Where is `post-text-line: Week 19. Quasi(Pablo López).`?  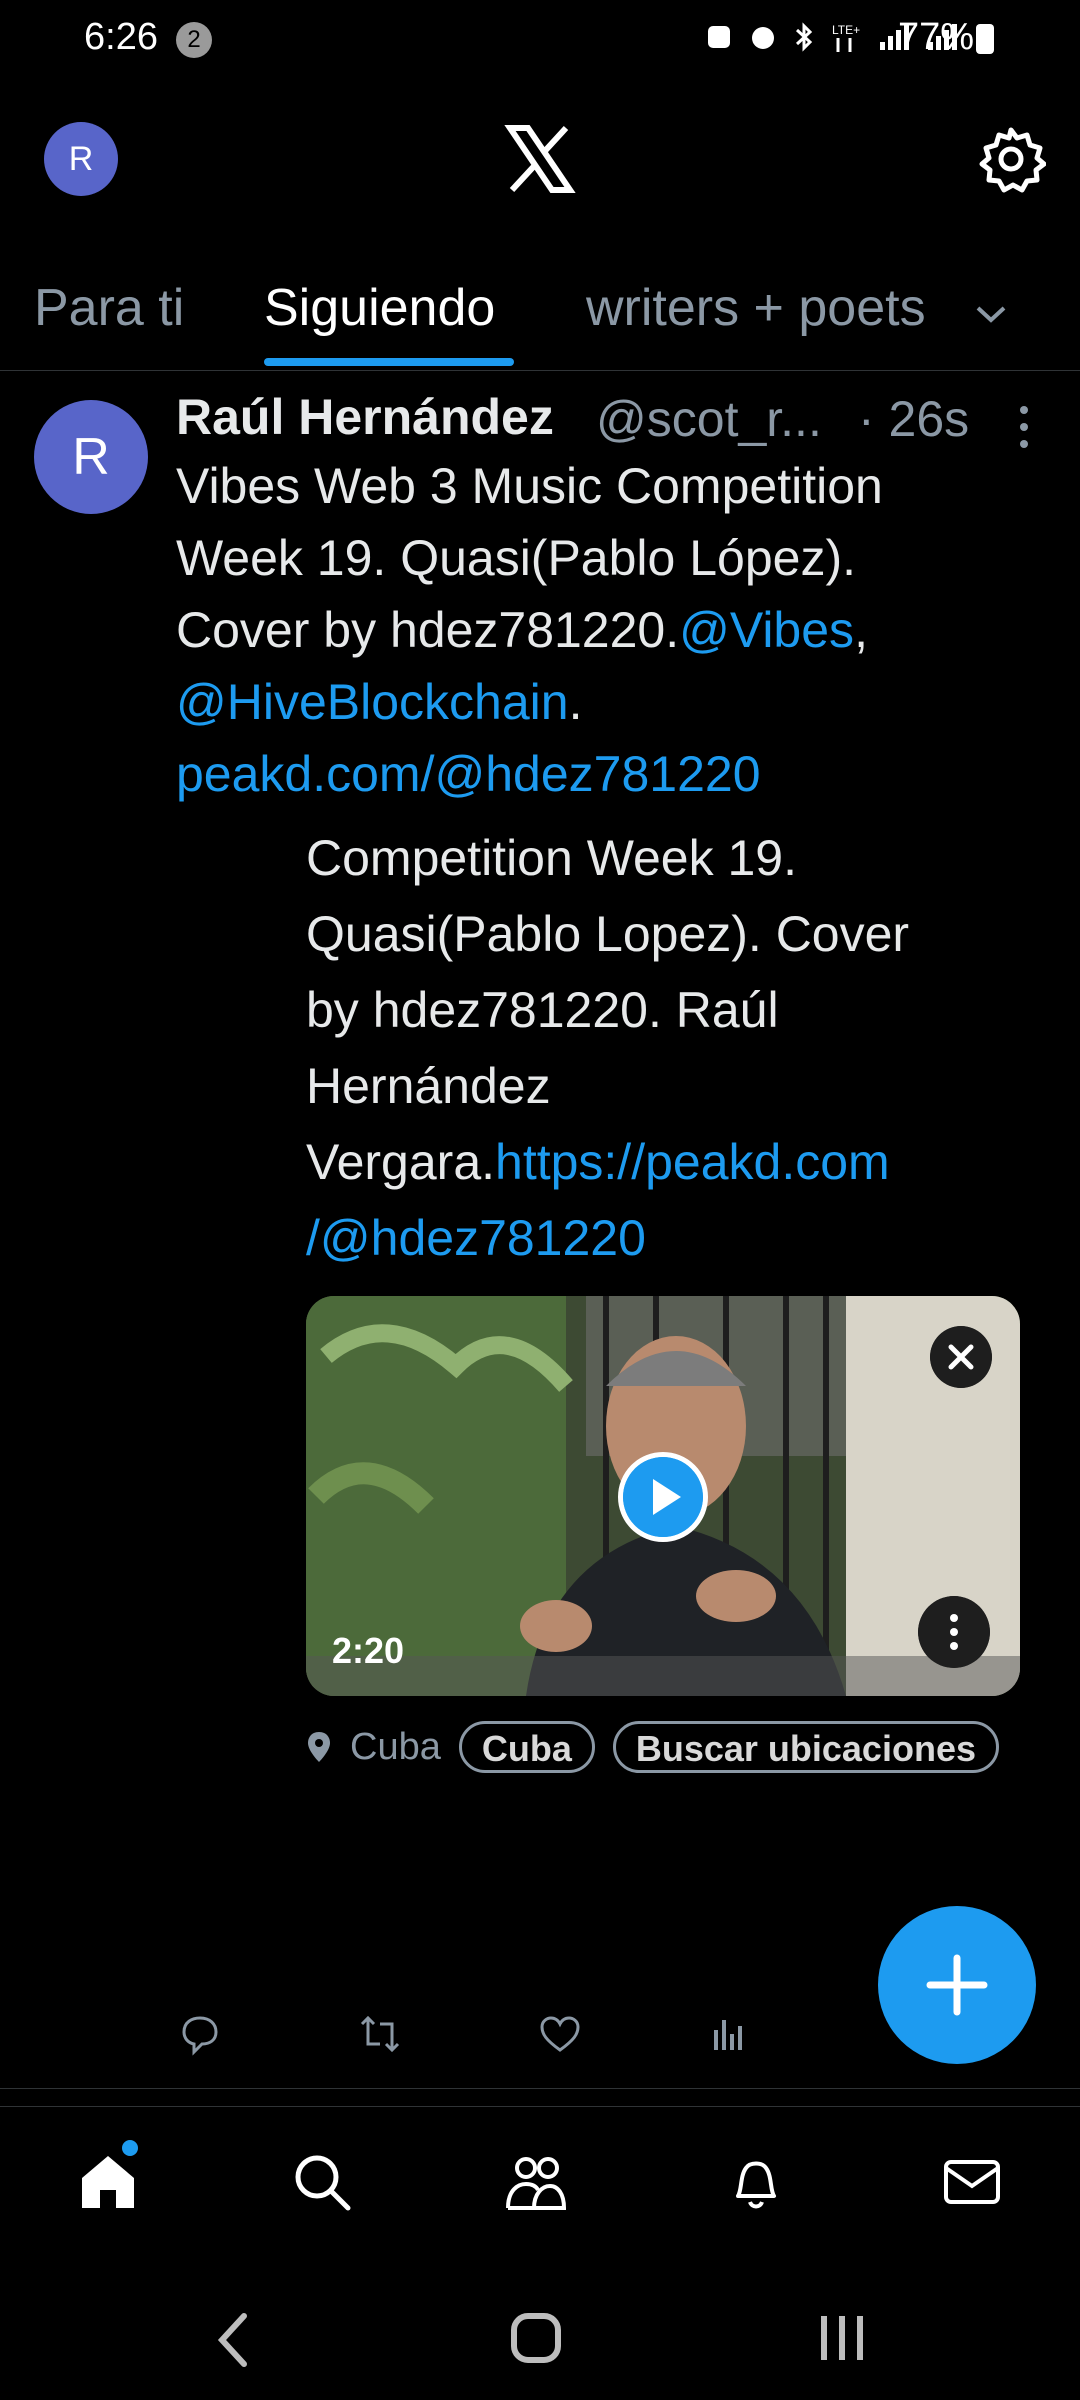
post-text-line: Week 19. Quasi(Pablo López). is located at coordinates (516, 558).